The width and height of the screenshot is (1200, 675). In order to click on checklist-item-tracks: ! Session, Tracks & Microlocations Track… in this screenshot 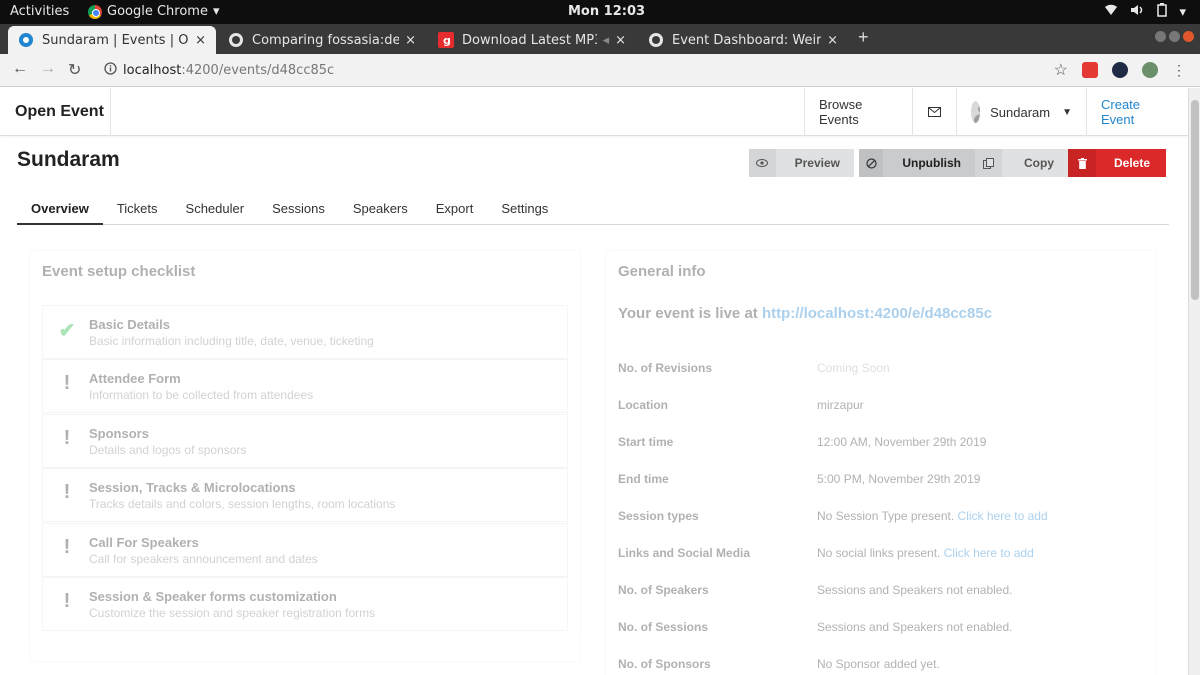, I will do `click(305, 495)`.